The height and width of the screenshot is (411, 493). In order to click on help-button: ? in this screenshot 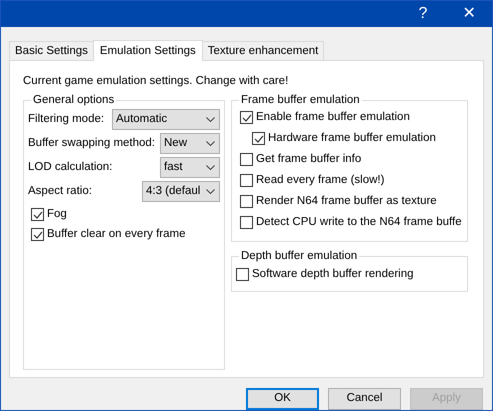, I will do `click(423, 14)`.